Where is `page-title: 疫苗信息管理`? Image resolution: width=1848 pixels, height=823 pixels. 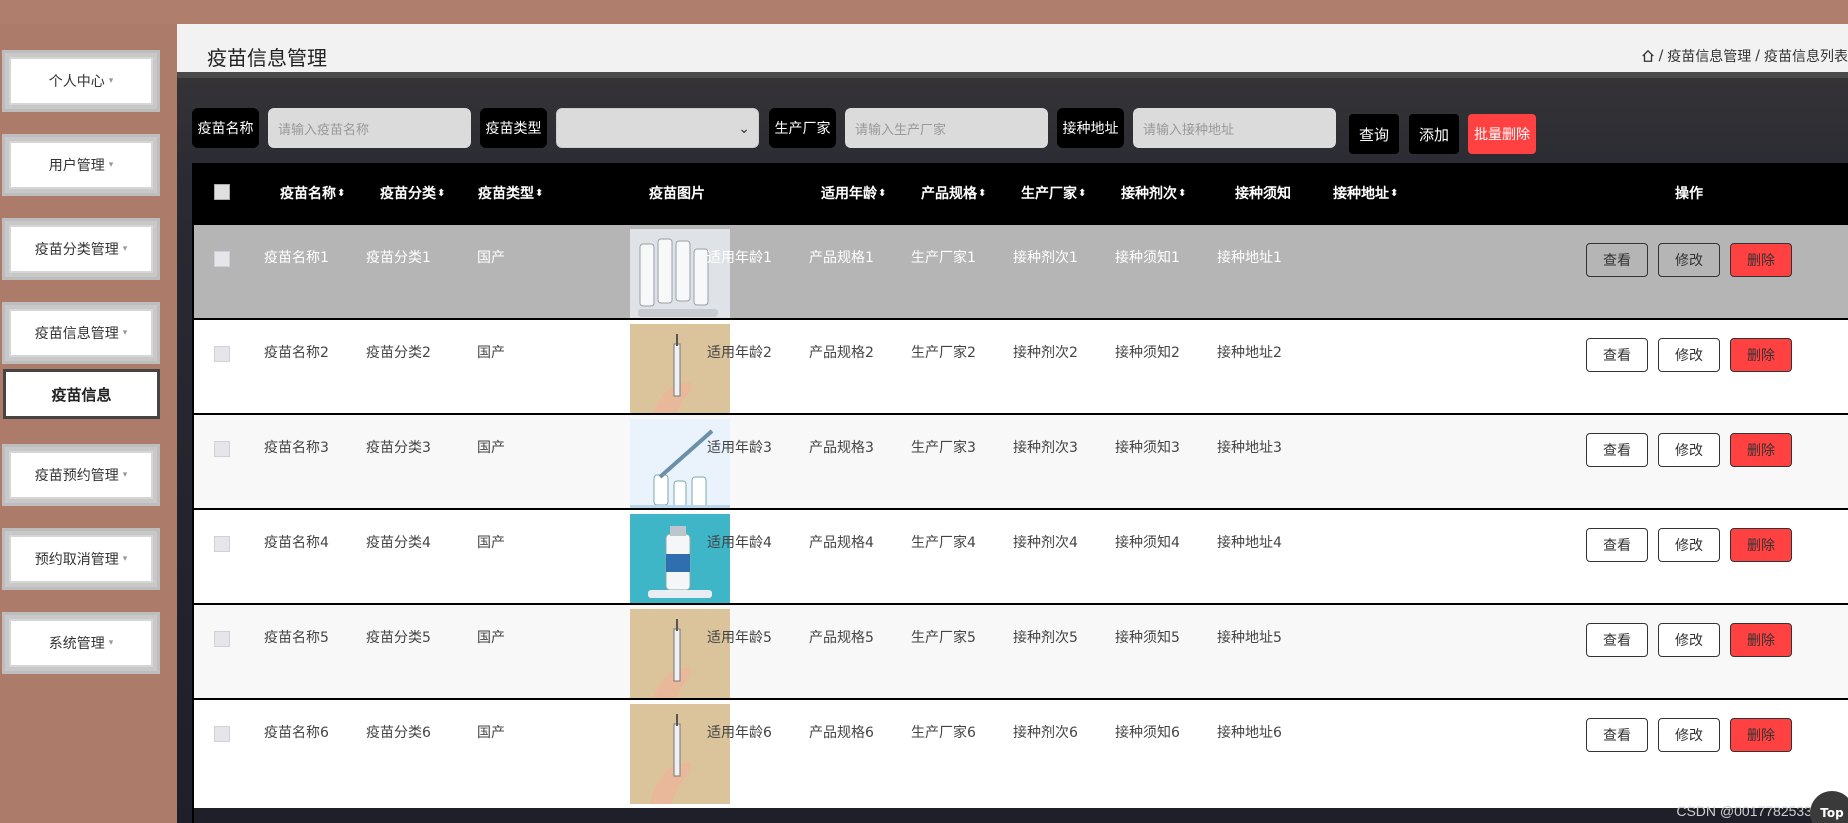
page-title: 疫苗信息管理 is located at coordinates (267, 58).